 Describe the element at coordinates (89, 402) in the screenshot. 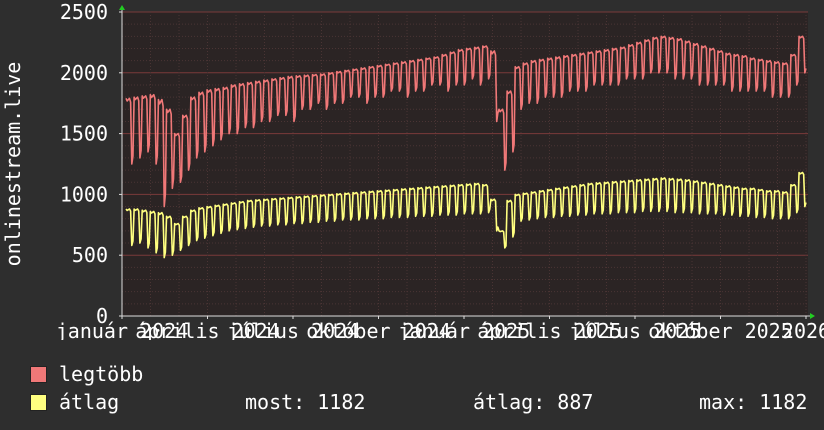

I see `atlag-label: átlag` at that location.